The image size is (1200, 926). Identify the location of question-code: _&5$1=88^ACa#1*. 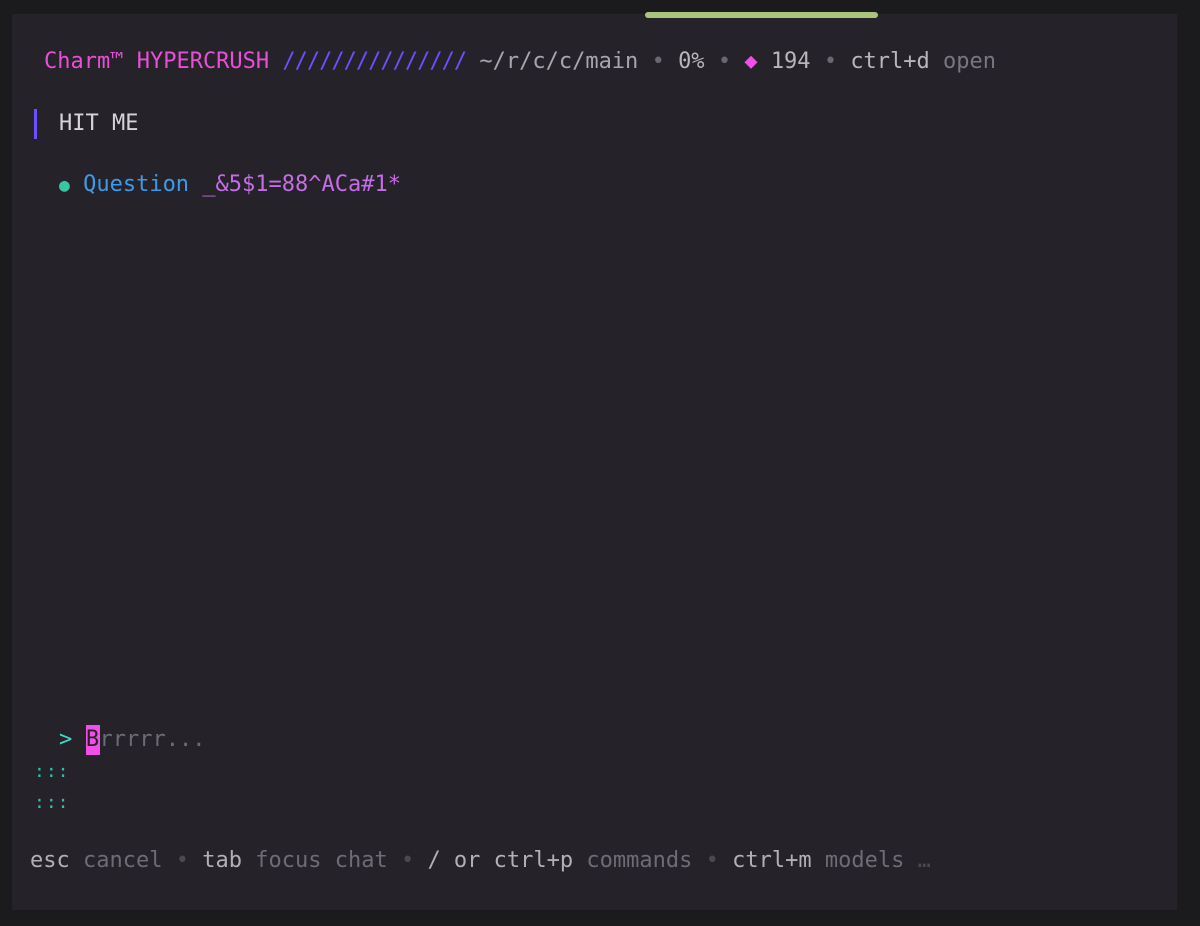
(301, 184).